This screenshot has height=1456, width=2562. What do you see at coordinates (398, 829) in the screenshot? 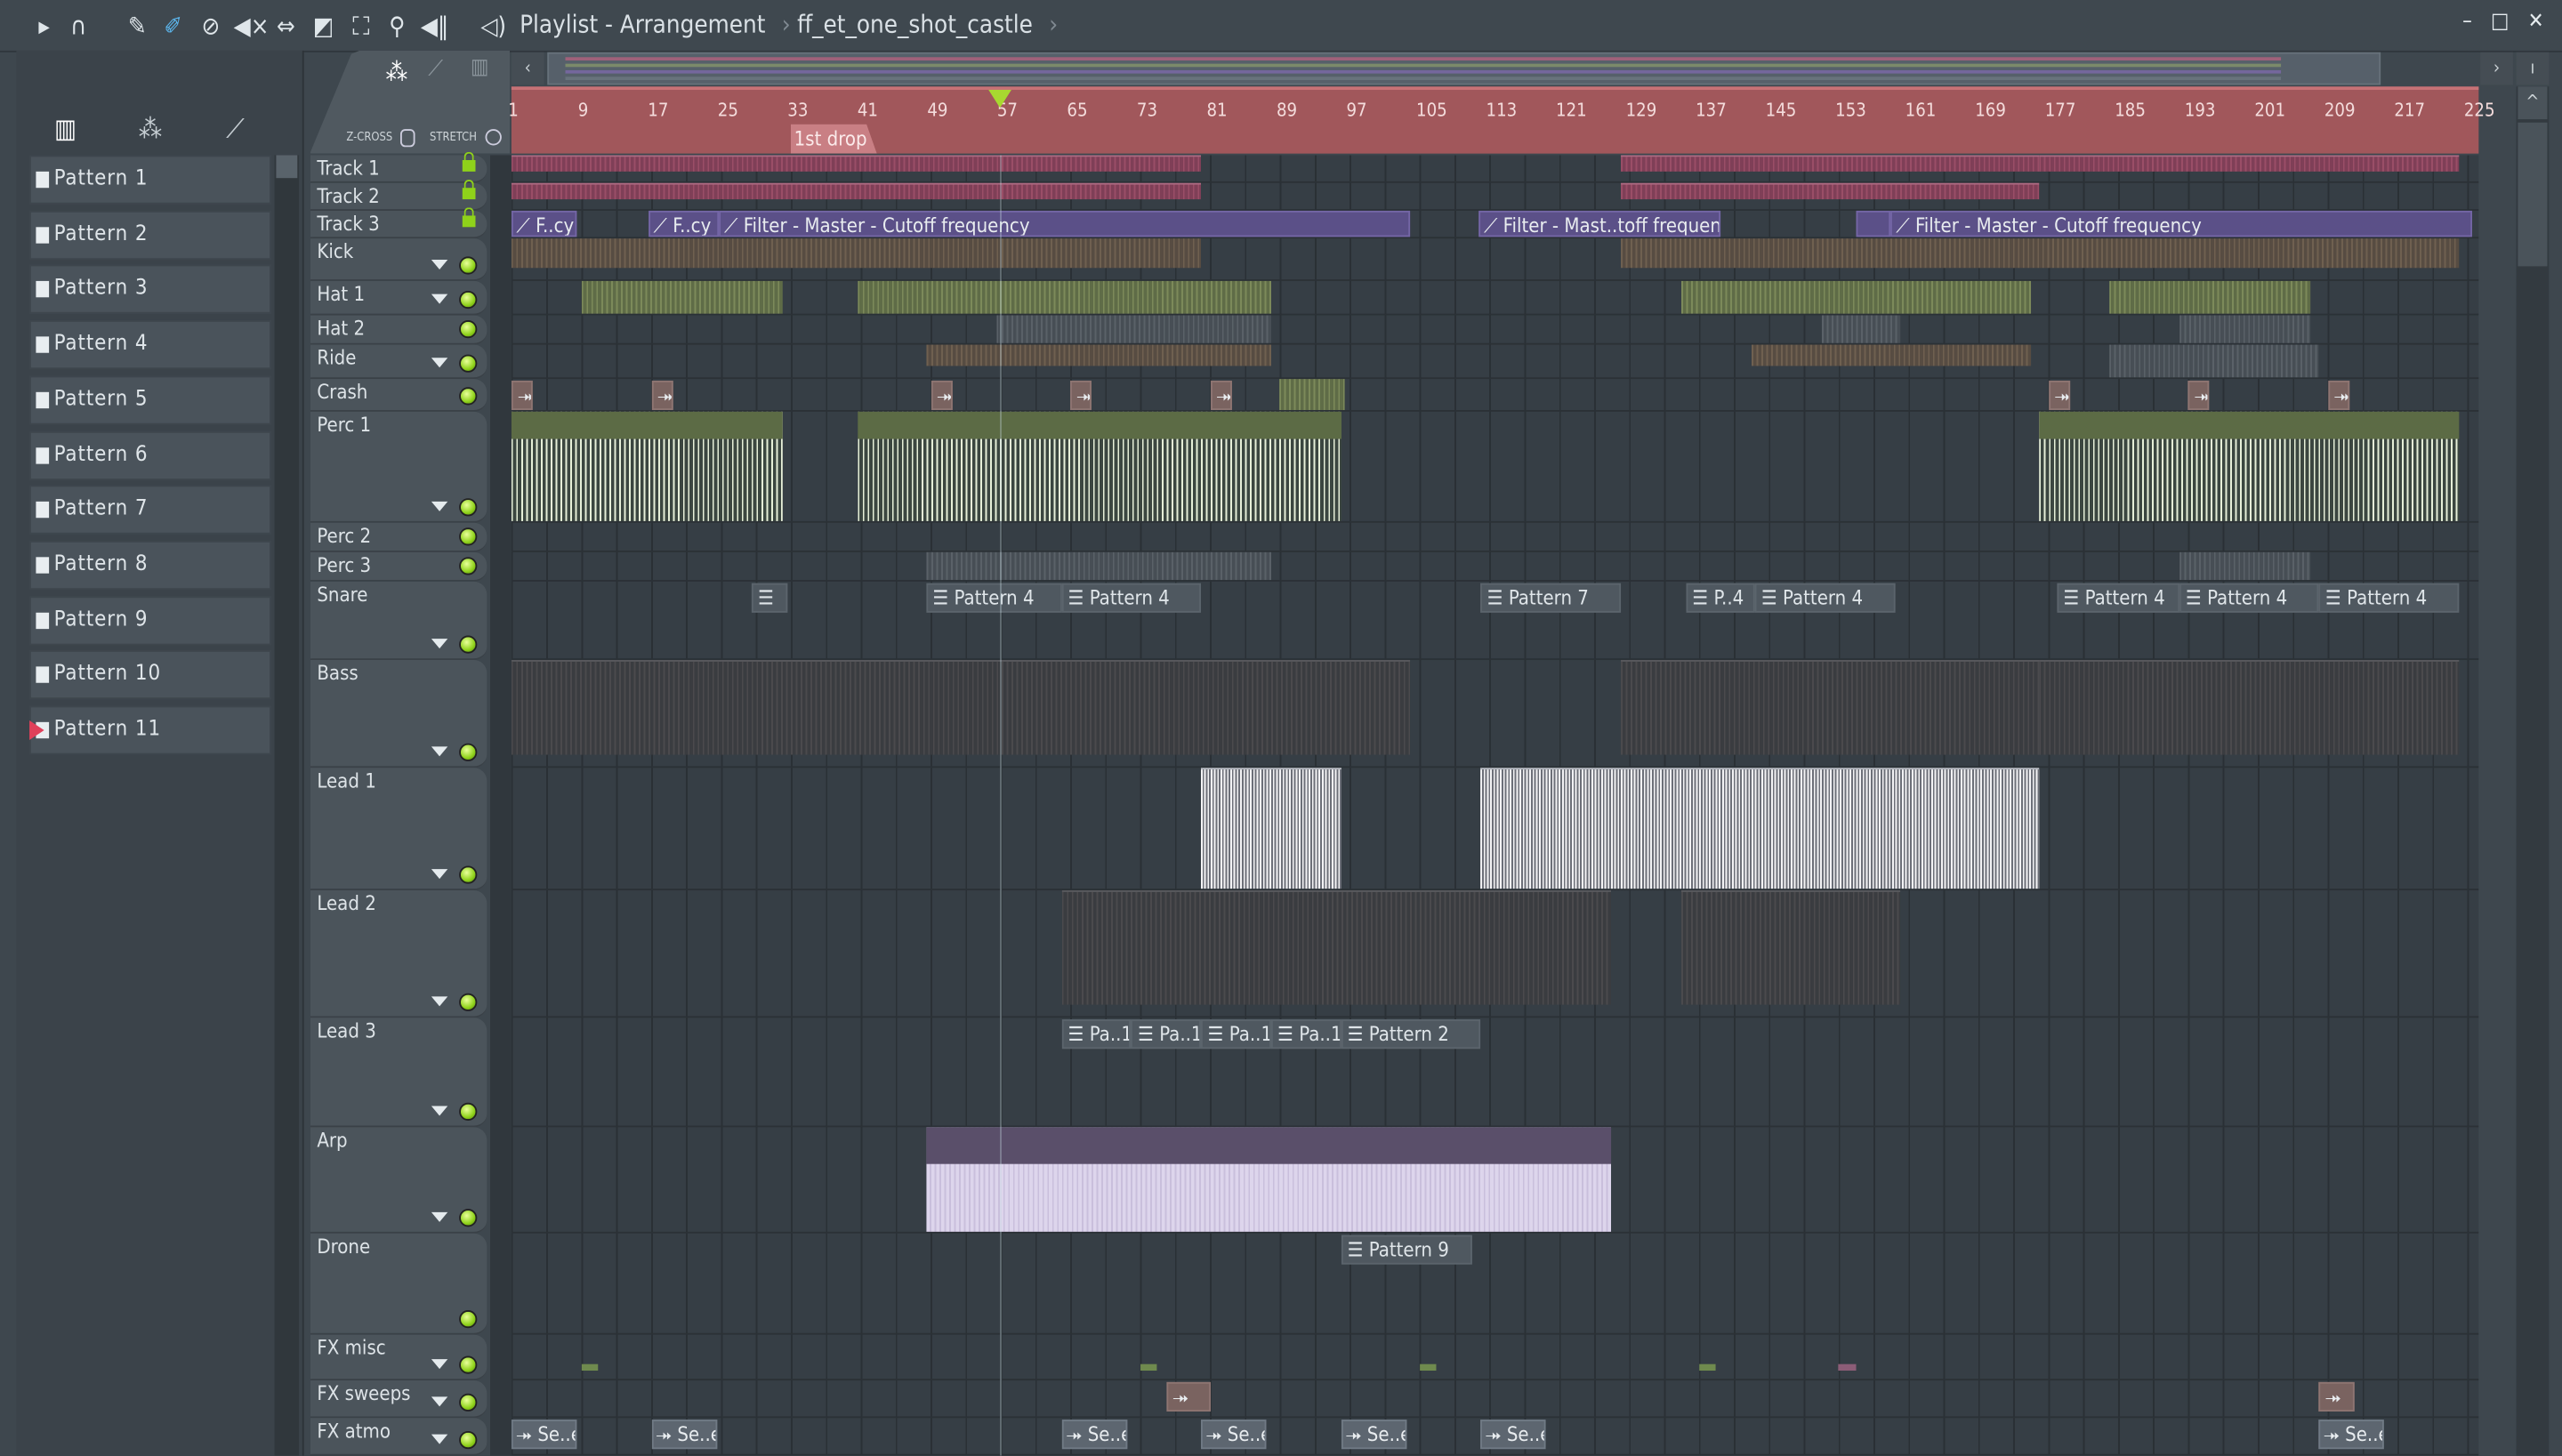
I see `track-header: Lead 1` at bounding box center [398, 829].